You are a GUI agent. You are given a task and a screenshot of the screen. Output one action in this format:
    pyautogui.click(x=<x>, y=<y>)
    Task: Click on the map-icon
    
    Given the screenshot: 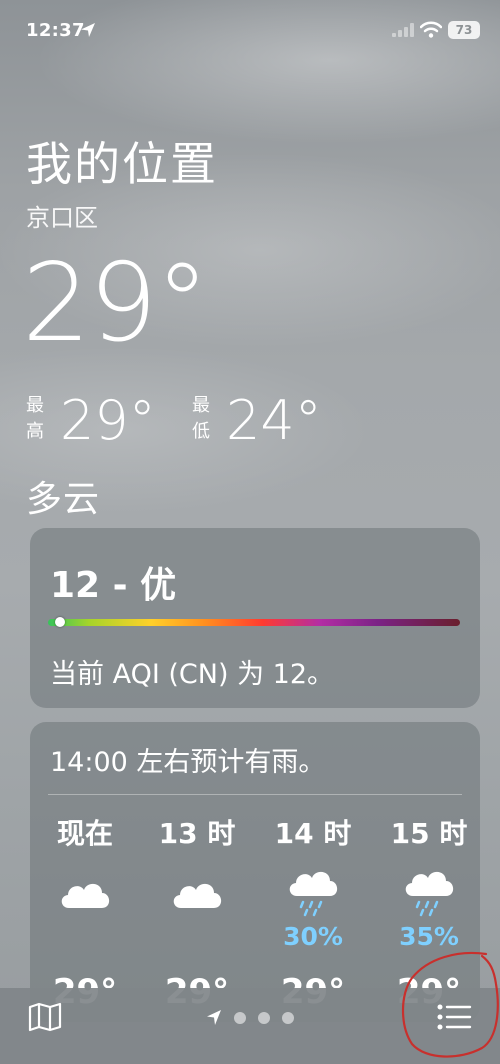 What is the action you would take?
    pyautogui.click(x=45, y=1017)
    